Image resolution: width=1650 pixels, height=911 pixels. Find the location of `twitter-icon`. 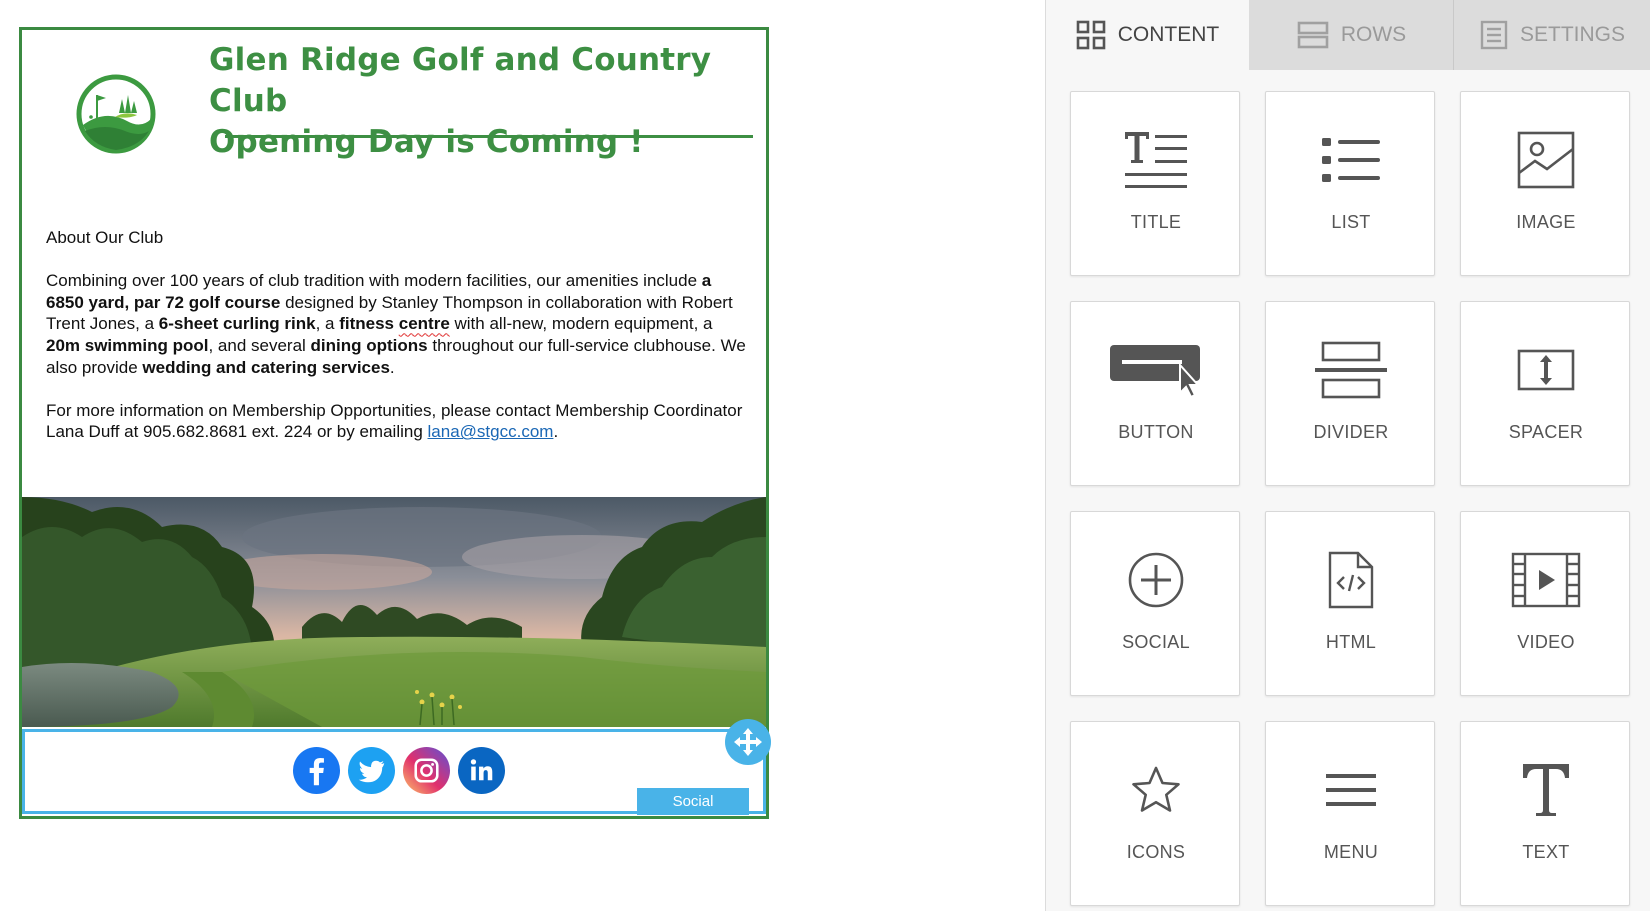

twitter-icon is located at coordinates (371, 770).